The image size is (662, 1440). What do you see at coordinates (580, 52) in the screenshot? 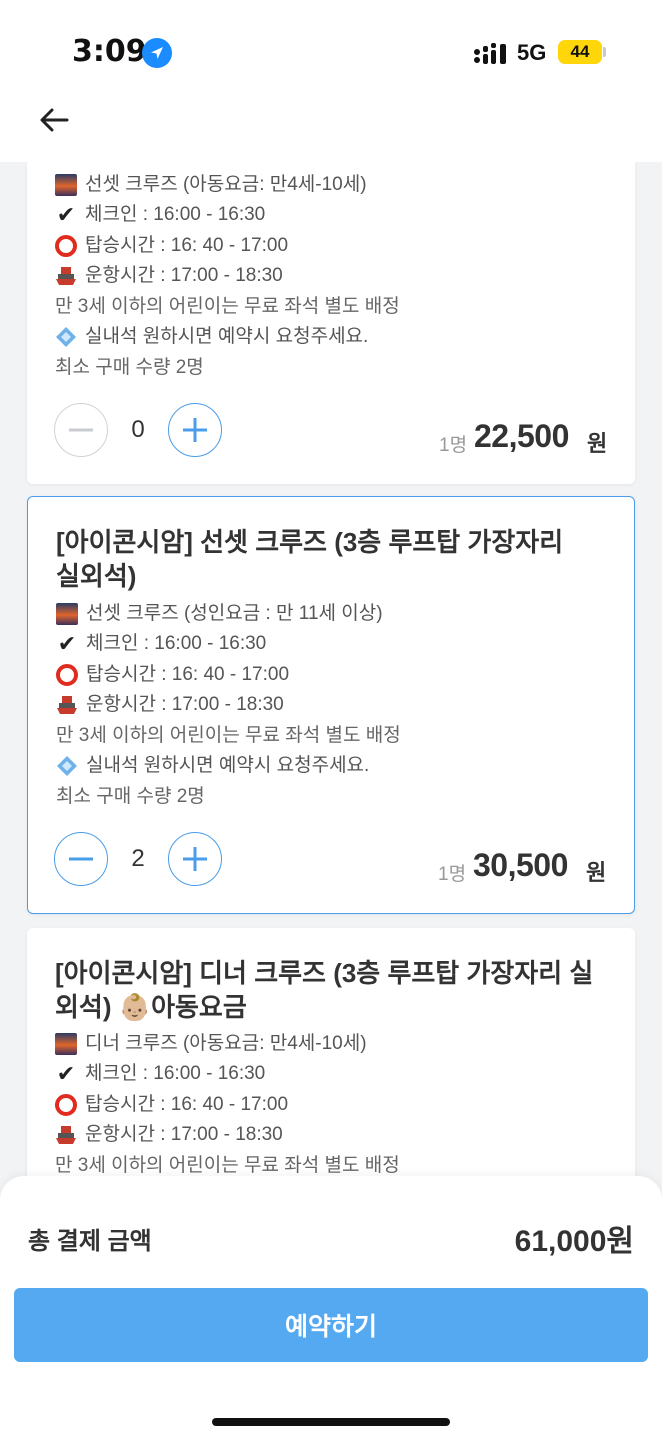
I see `battery-icon: 44` at bounding box center [580, 52].